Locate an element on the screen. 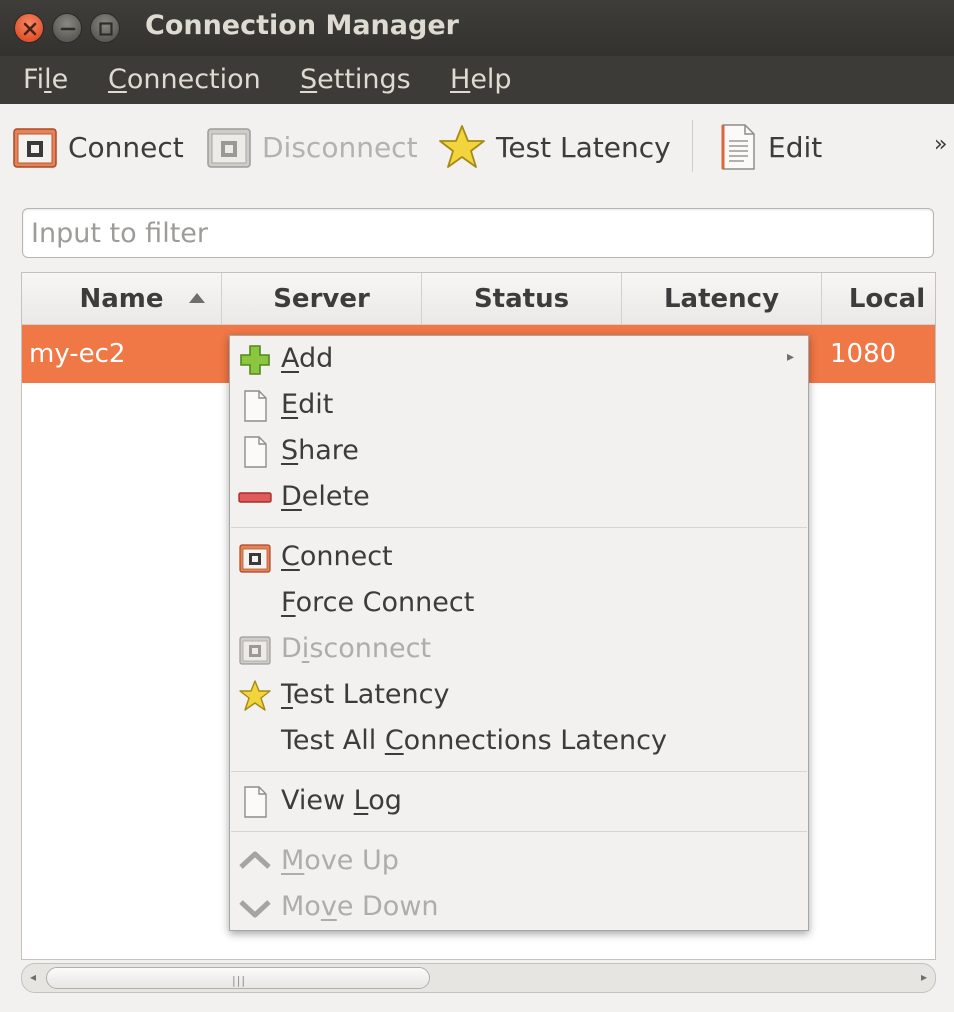 Image resolution: width=954 pixels, height=1012 pixels. context-move-down-label: e Down is located at coordinates (387, 906).